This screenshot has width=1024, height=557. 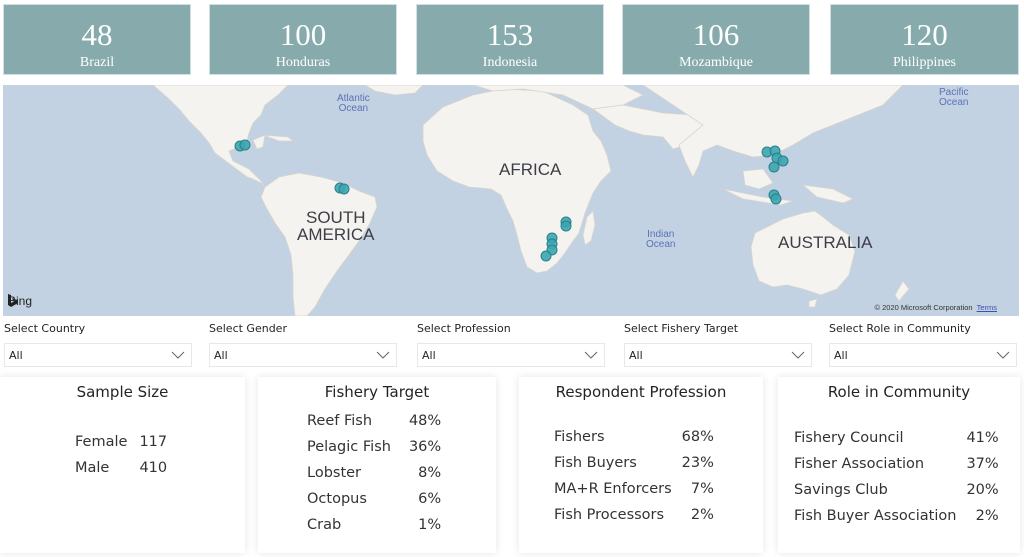 What do you see at coordinates (924, 62) in the screenshot?
I see `kpi-label: Philippines` at bounding box center [924, 62].